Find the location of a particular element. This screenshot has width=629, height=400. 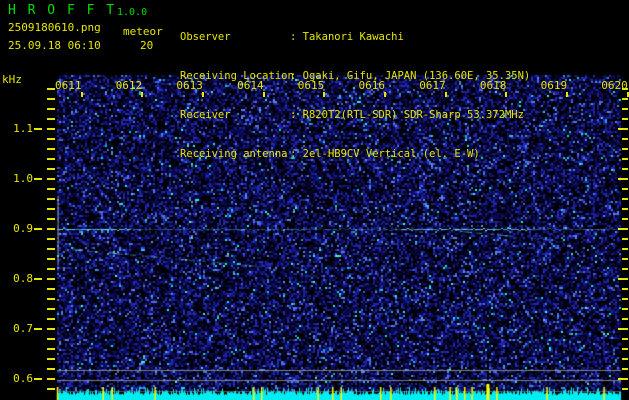

info-row-observer: Observer: Takanori Kawachi is located at coordinates (355, 37).